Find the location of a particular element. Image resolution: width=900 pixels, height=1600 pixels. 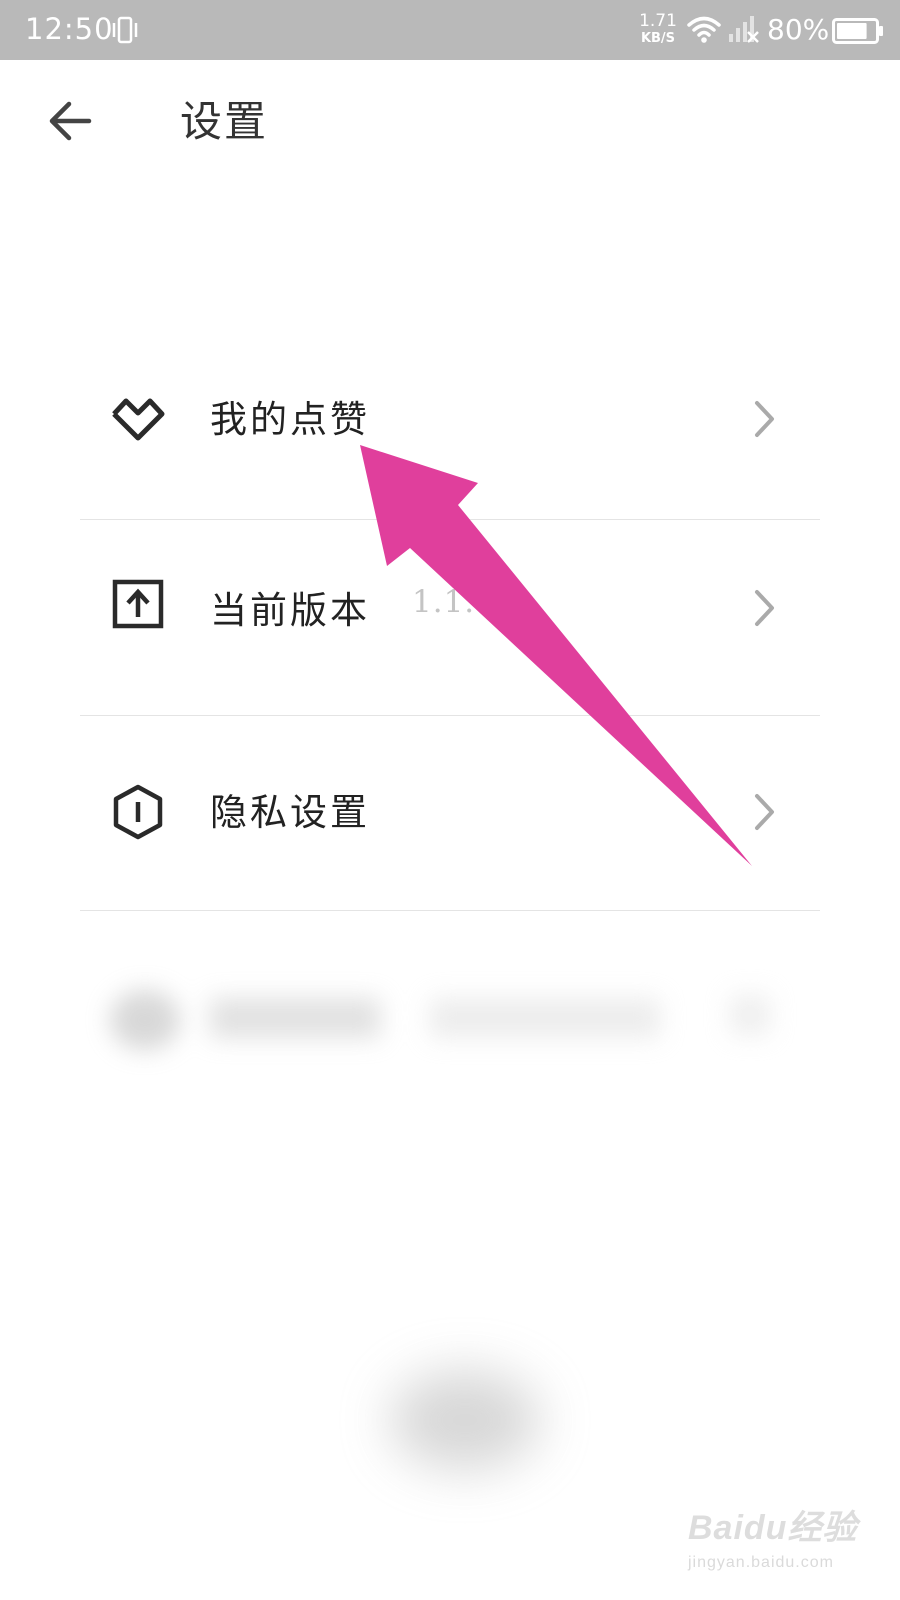

back-button is located at coordinates (70, 121).